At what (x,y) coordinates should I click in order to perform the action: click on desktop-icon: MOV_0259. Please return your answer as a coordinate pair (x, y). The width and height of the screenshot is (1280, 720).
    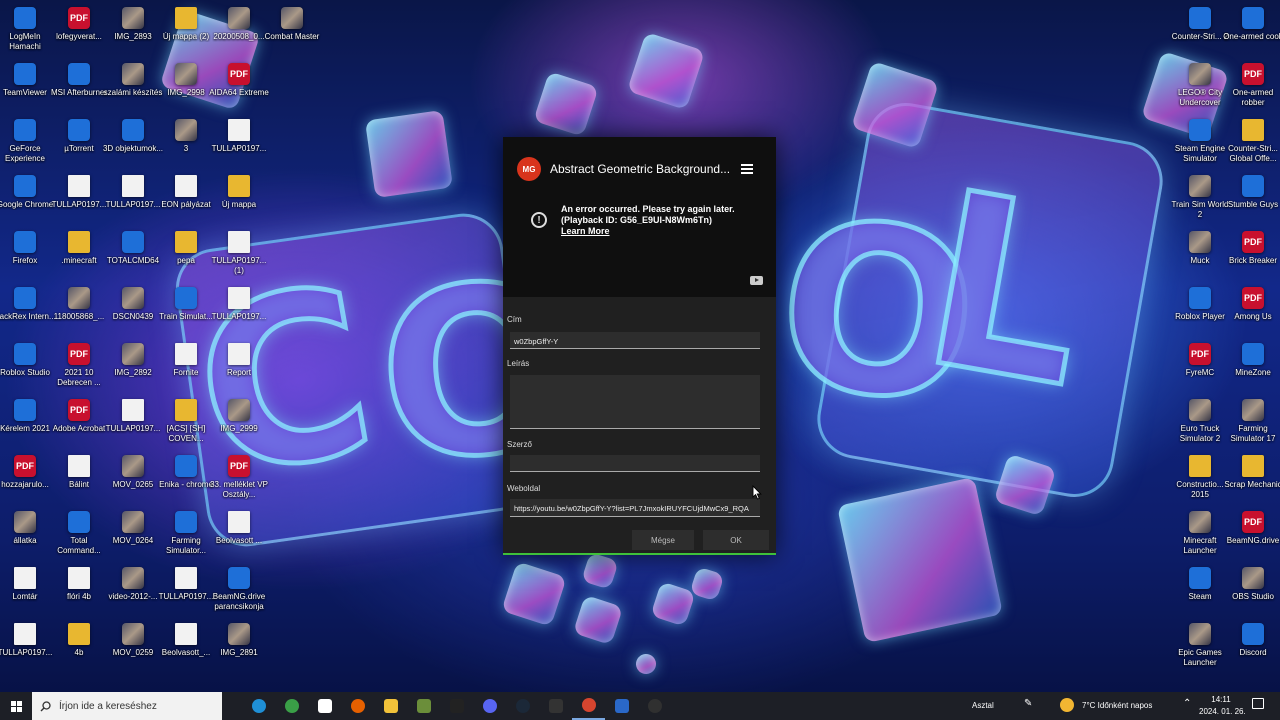
    Looking at the image, I should click on (133, 648).